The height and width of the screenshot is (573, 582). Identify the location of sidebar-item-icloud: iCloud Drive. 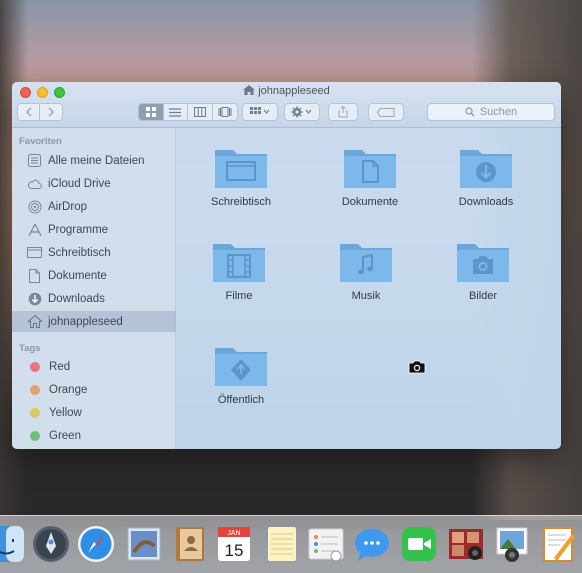
(94, 183).